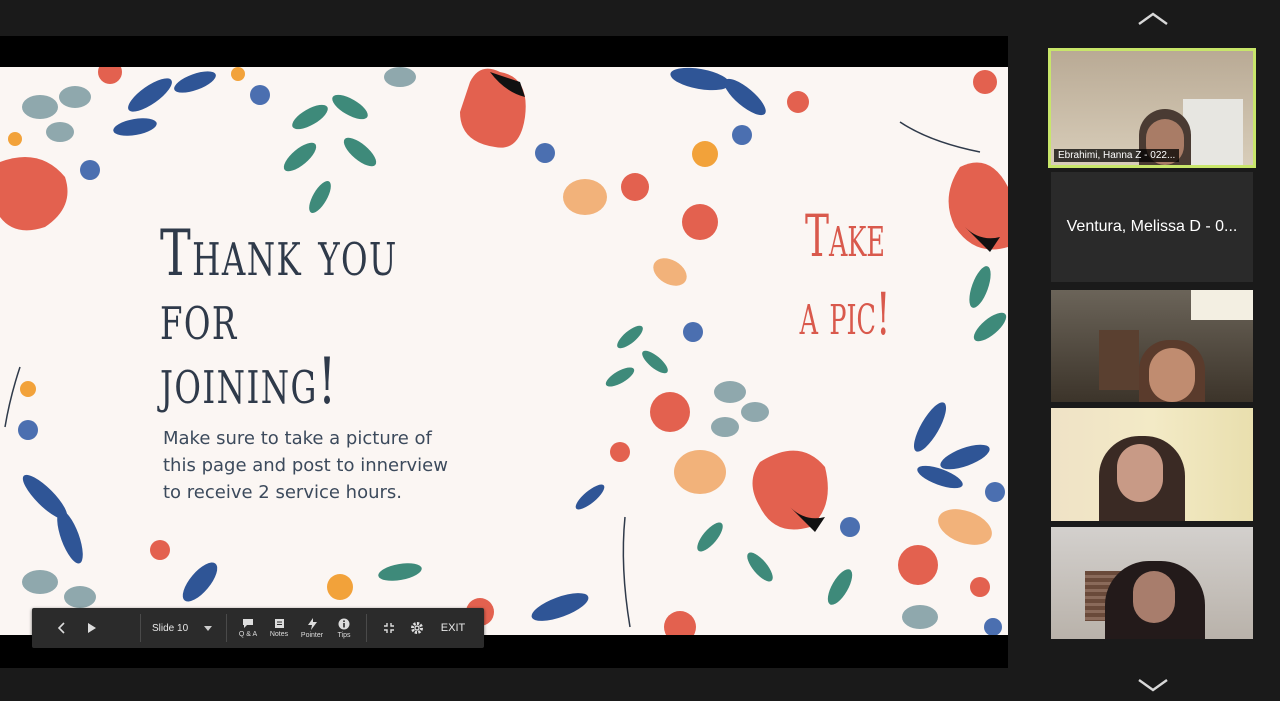  I want to click on gear-icon, so click(417, 628).